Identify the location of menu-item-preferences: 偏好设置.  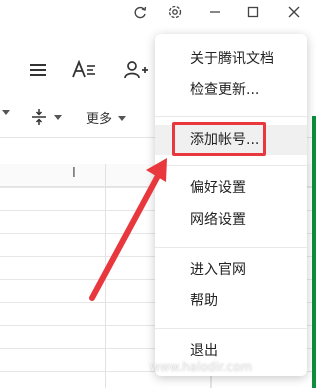
(231, 188).